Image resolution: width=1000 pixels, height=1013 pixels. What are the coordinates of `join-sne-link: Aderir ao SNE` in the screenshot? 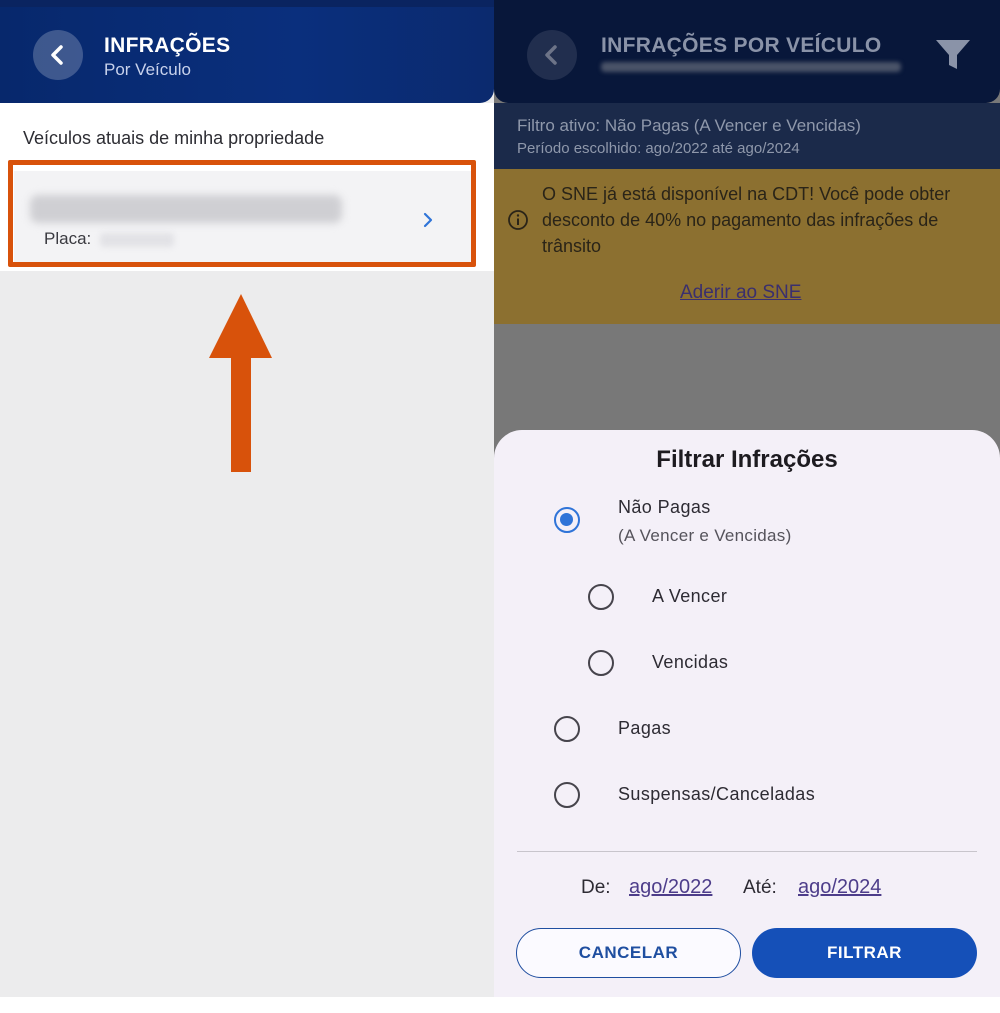 It's located at (740, 293).